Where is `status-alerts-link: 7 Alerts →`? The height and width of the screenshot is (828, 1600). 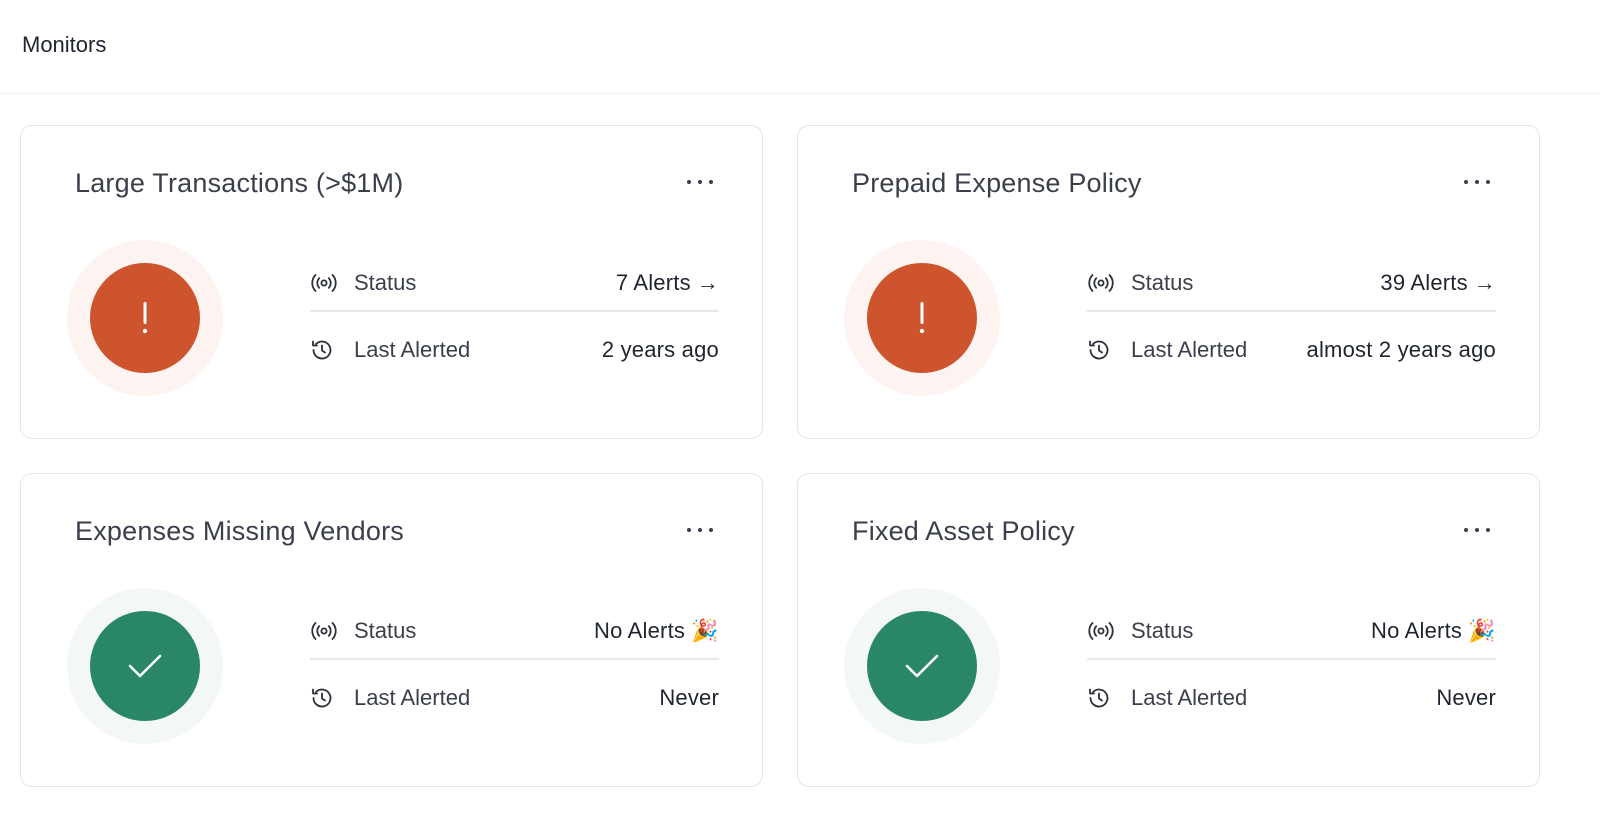
status-alerts-link: 7 Alerts → is located at coordinates (667, 283).